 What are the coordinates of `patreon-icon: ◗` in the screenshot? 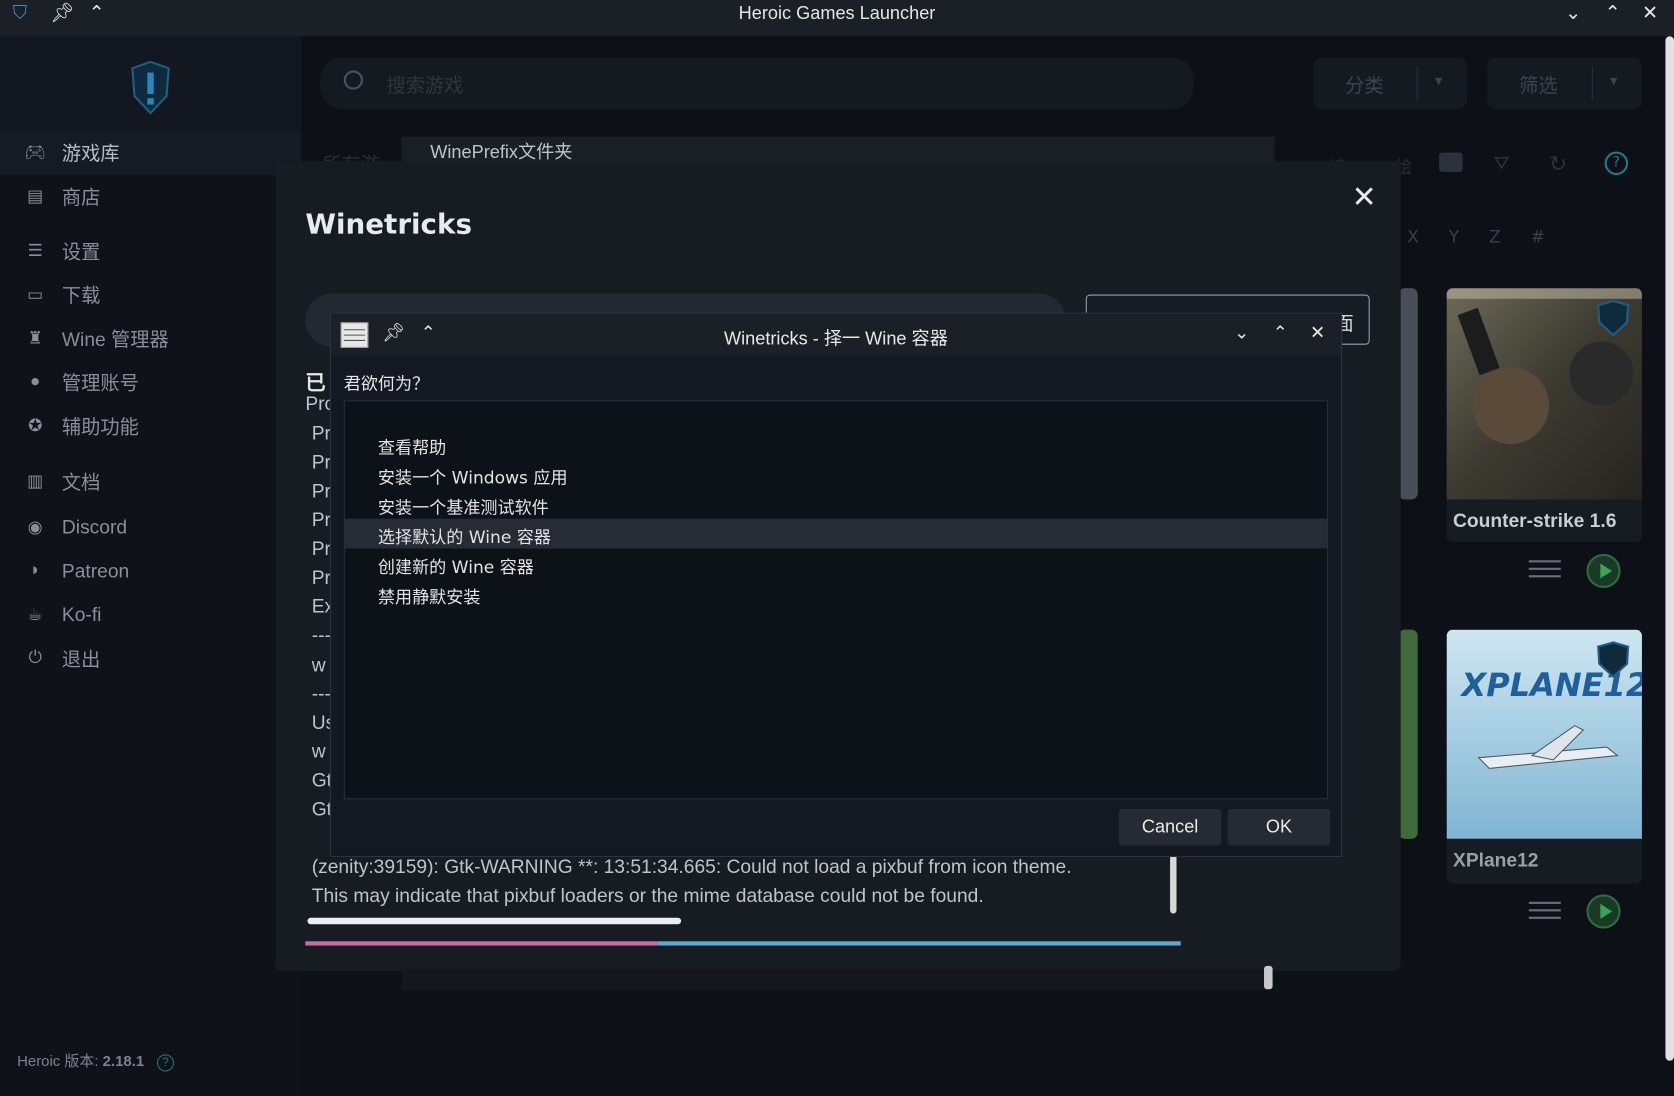 It's located at (35, 570).